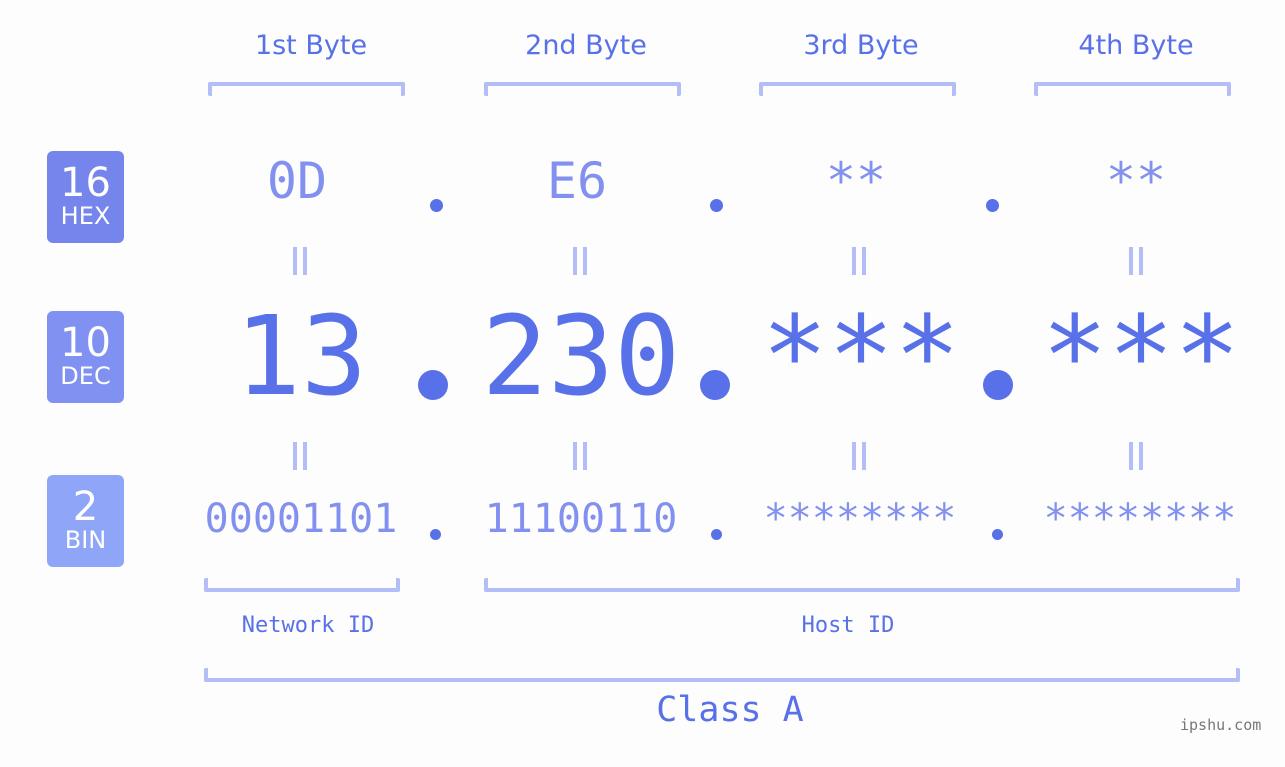  I want to click on byte-header-4: 4th Byte, so click(1136, 45).